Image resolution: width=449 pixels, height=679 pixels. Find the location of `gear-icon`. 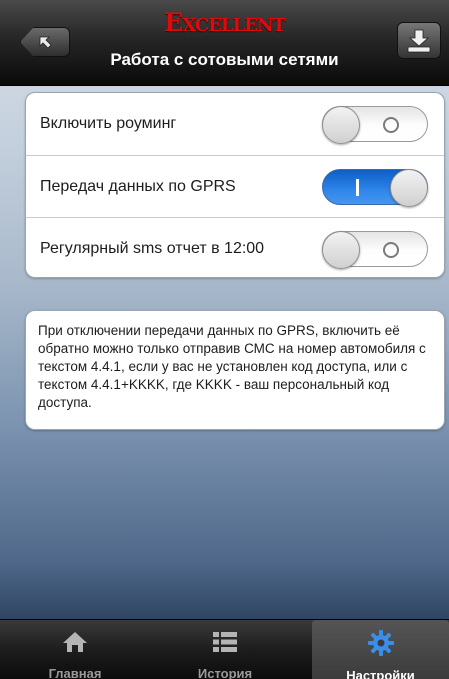

gear-icon is located at coordinates (380, 643).